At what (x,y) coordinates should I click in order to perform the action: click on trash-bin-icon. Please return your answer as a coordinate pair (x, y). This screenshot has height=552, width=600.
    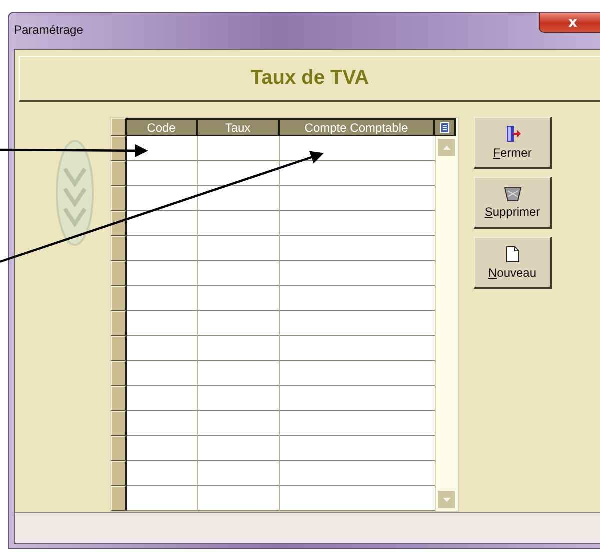
    Looking at the image, I should click on (513, 194).